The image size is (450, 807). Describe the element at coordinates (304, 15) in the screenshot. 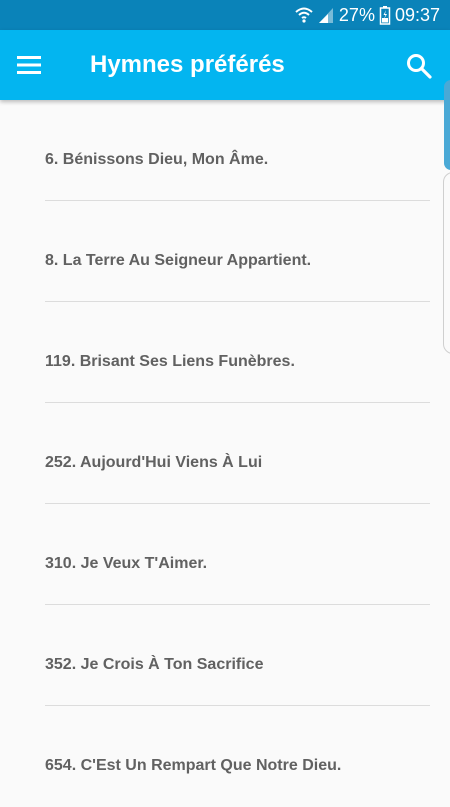

I see `wifi-icon` at that location.